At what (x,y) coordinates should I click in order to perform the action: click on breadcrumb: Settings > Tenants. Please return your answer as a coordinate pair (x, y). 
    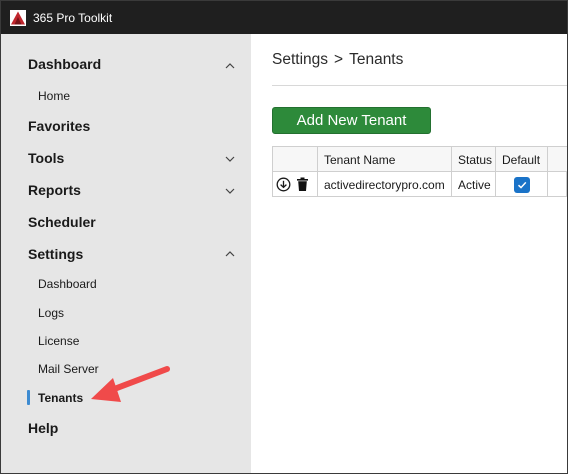
    Looking at the image, I should click on (337, 60).